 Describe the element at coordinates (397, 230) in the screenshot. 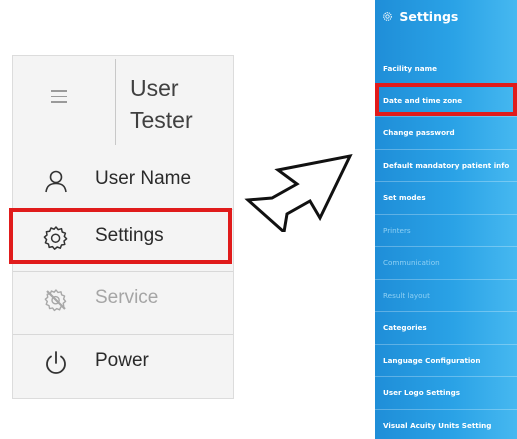

I see `settings-item-printers: Printers` at that location.